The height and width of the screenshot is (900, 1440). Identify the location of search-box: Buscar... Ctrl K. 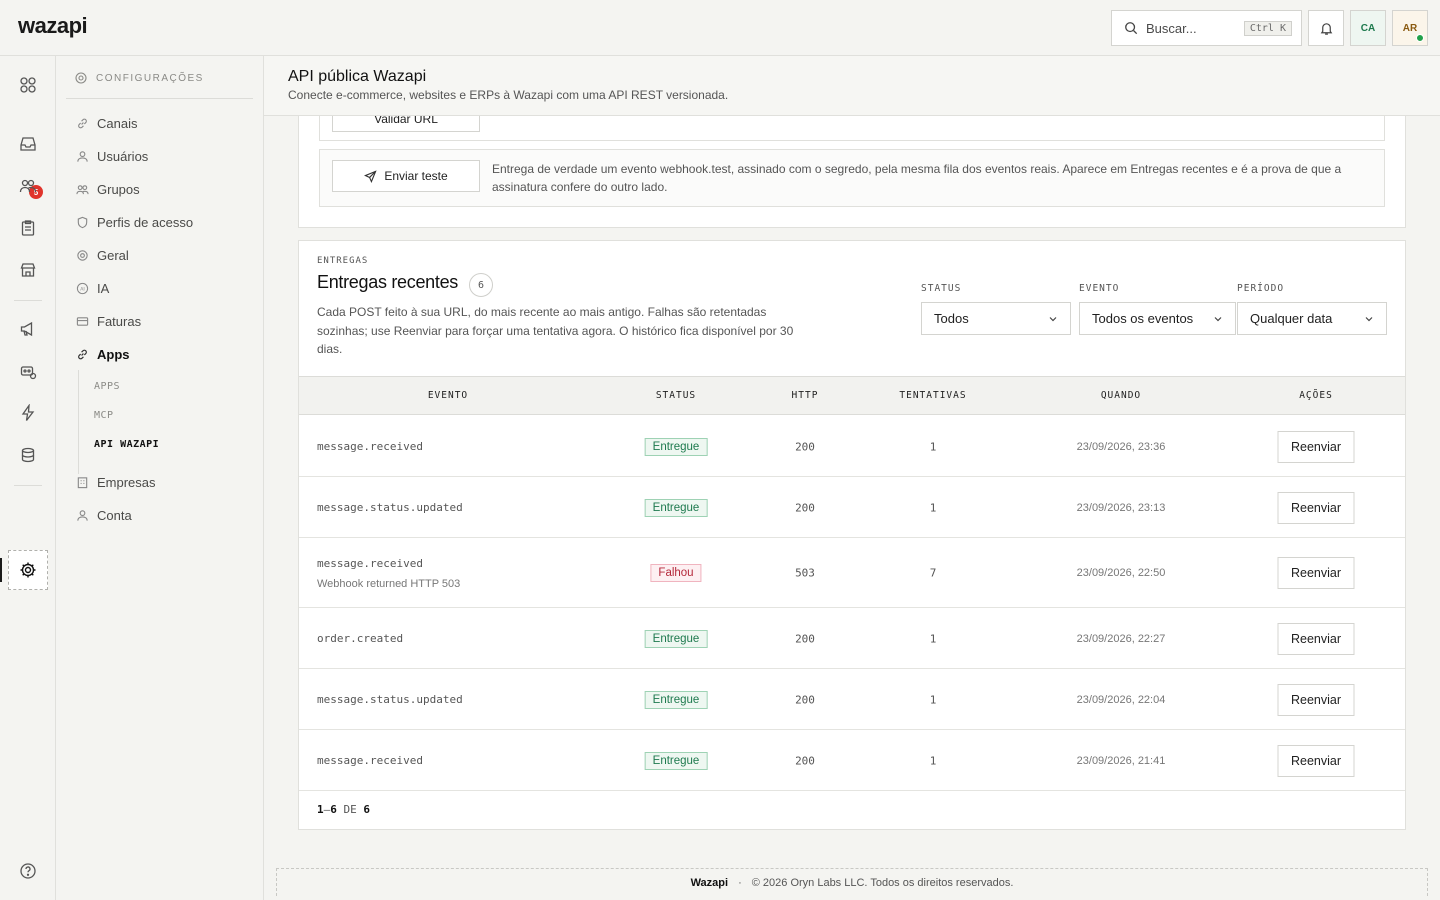
(1206, 28).